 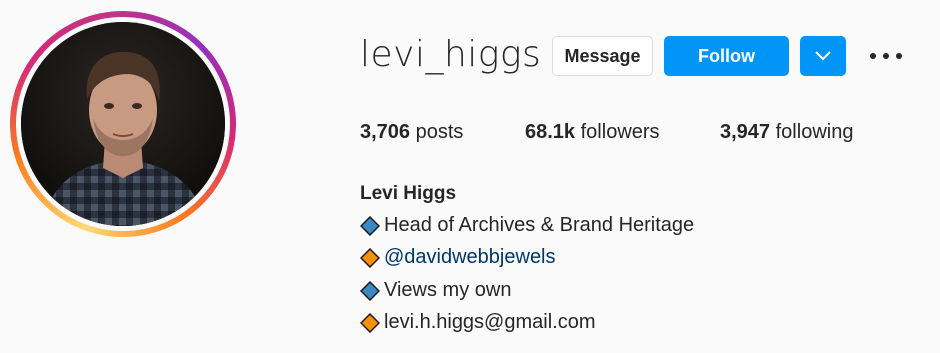 I want to click on bio-line-email: levi.h.higgs@gmail.com, so click(x=478, y=322).